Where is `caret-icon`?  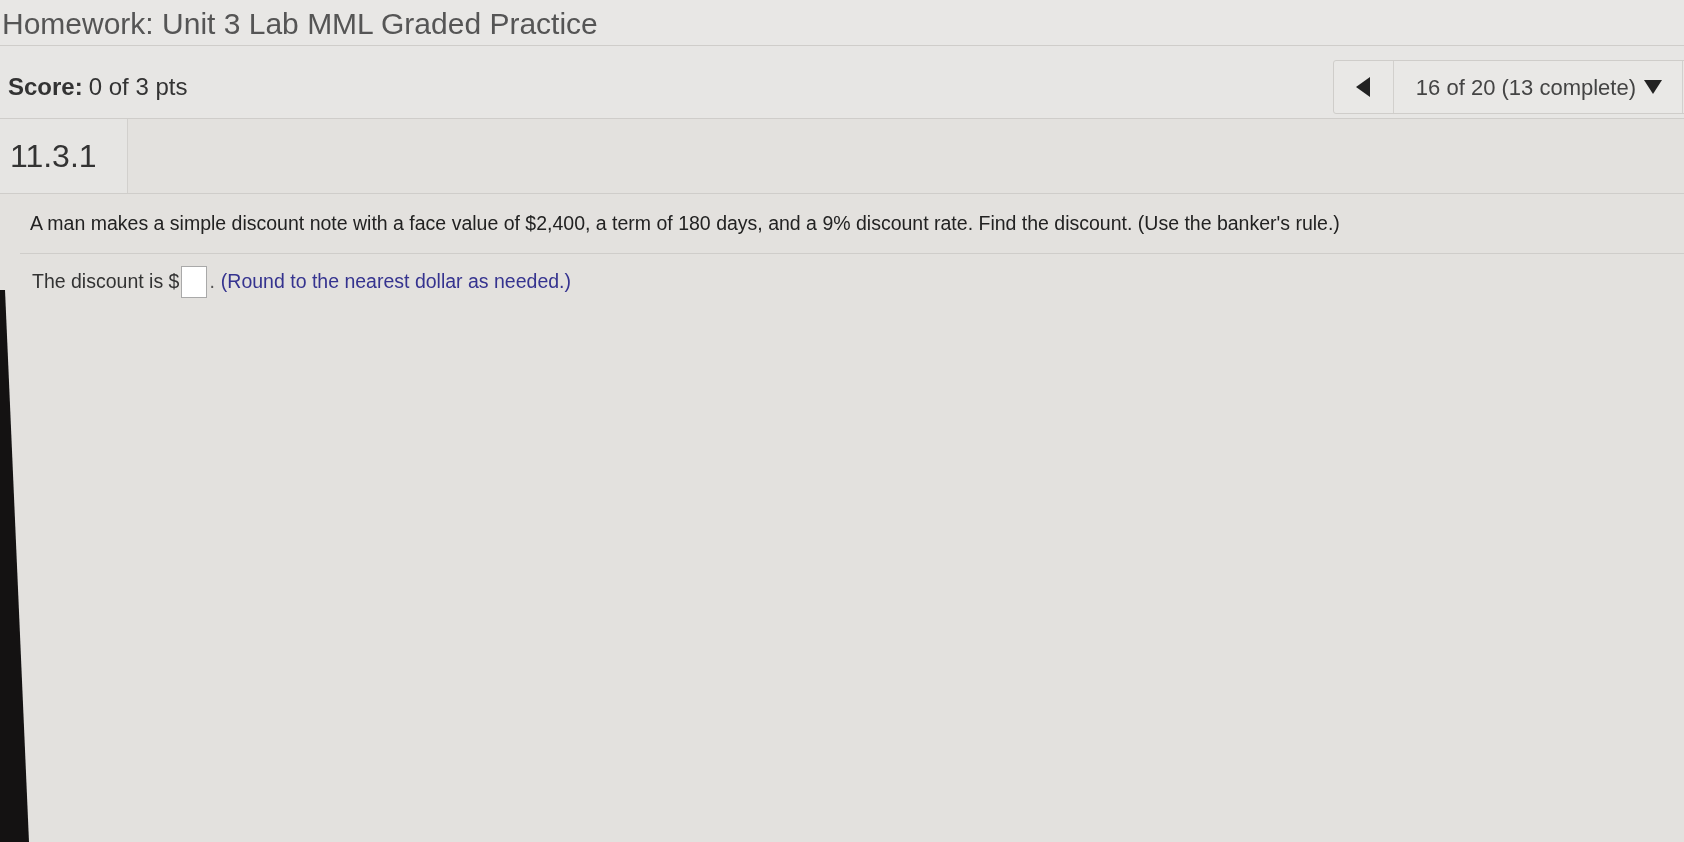
caret-icon is located at coordinates (1653, 87).